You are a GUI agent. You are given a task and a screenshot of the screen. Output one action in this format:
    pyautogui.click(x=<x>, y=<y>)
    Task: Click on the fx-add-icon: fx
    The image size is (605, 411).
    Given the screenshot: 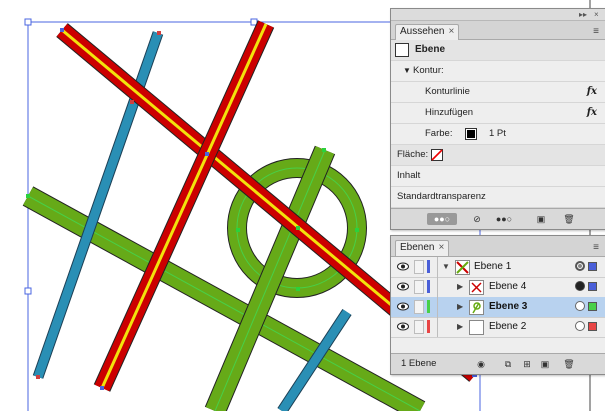 What is the action you would take?
    pyautogui.click(x=592, y=113)
    